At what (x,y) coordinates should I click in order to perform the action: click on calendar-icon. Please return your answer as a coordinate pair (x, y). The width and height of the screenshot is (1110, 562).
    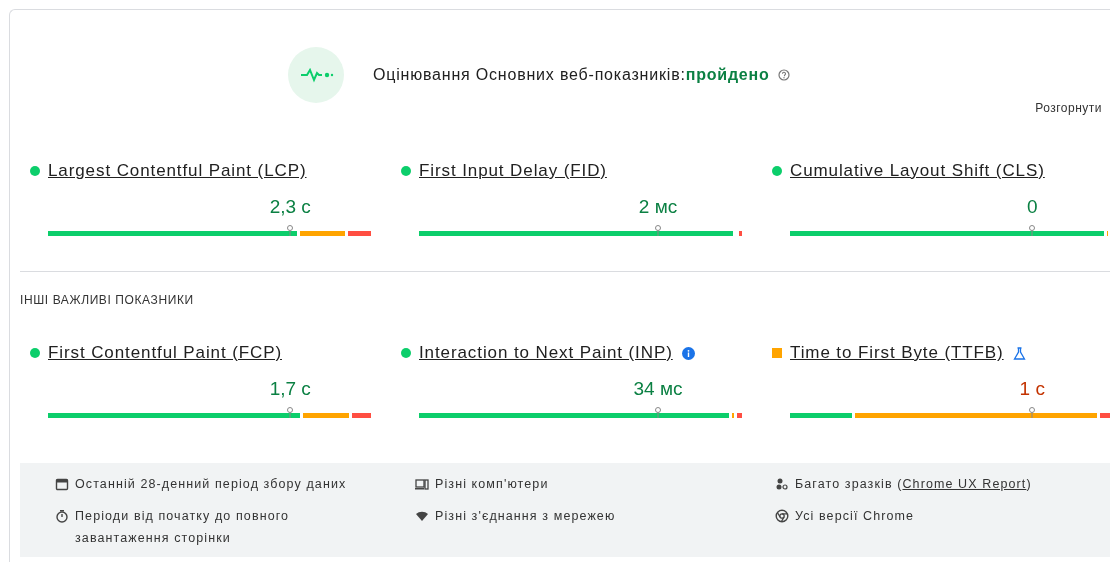
    Looking at the image, I should click on (62, 484).